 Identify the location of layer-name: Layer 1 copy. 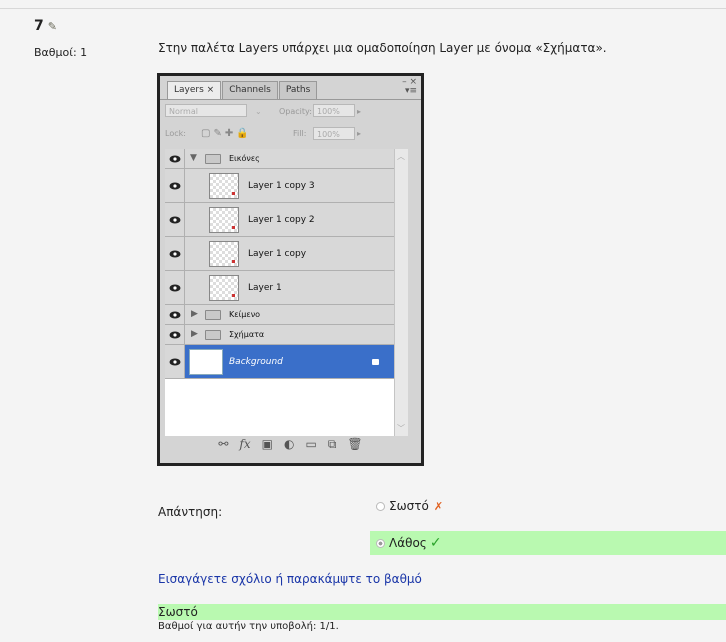
(277, 254).